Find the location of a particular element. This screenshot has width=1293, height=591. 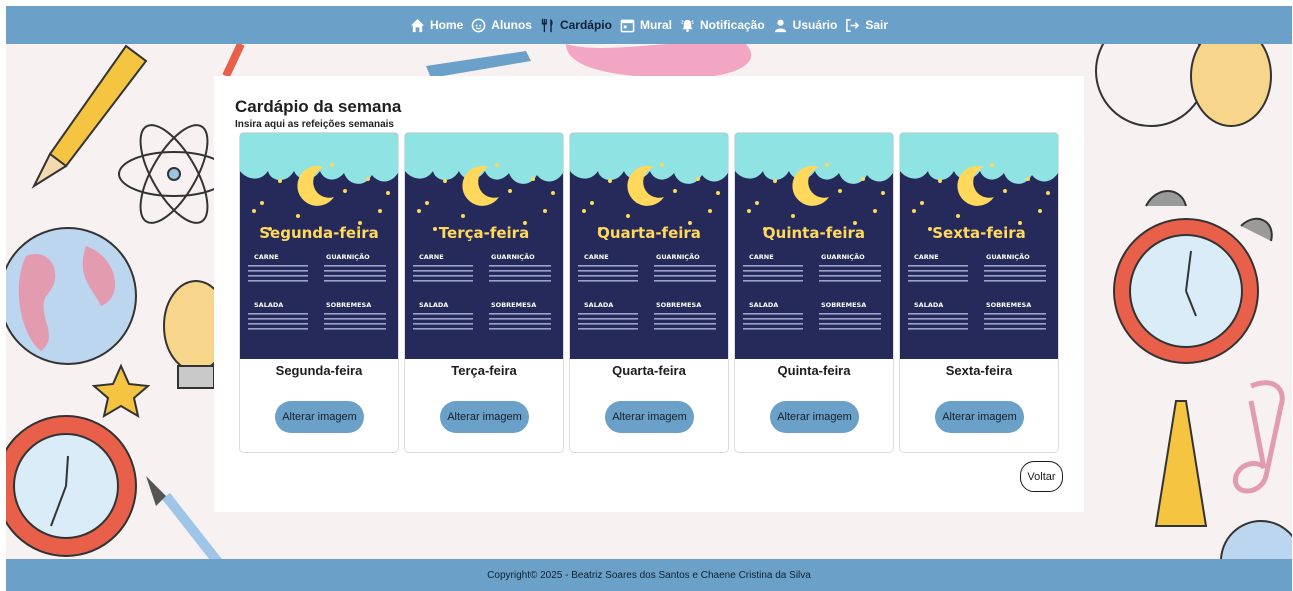

menu-image: Terça-feira CARNE GUARNIÇÃO SALADA SOBREMESA is located at coordinates (484, 246).